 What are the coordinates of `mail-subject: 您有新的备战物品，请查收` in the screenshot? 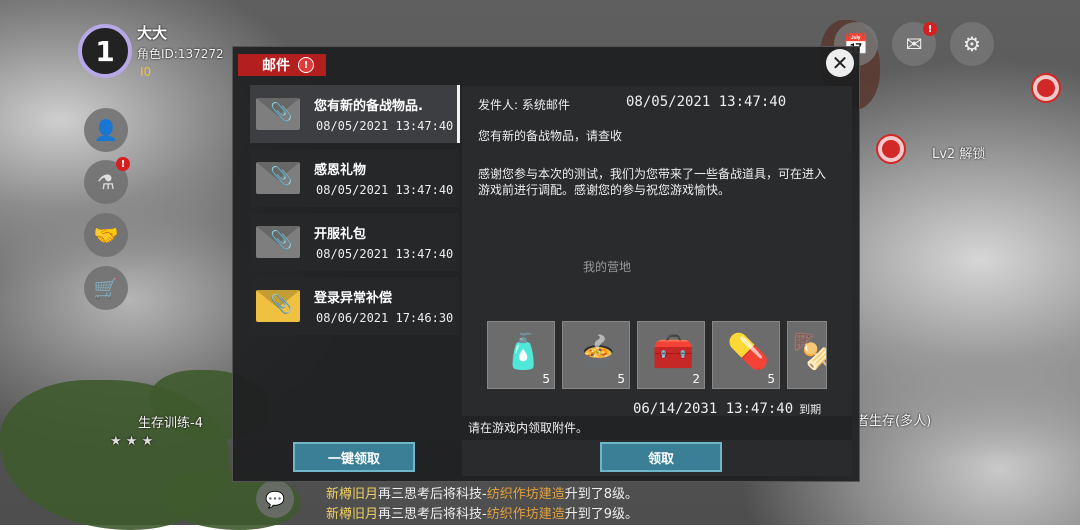 It's located at (550, 136).